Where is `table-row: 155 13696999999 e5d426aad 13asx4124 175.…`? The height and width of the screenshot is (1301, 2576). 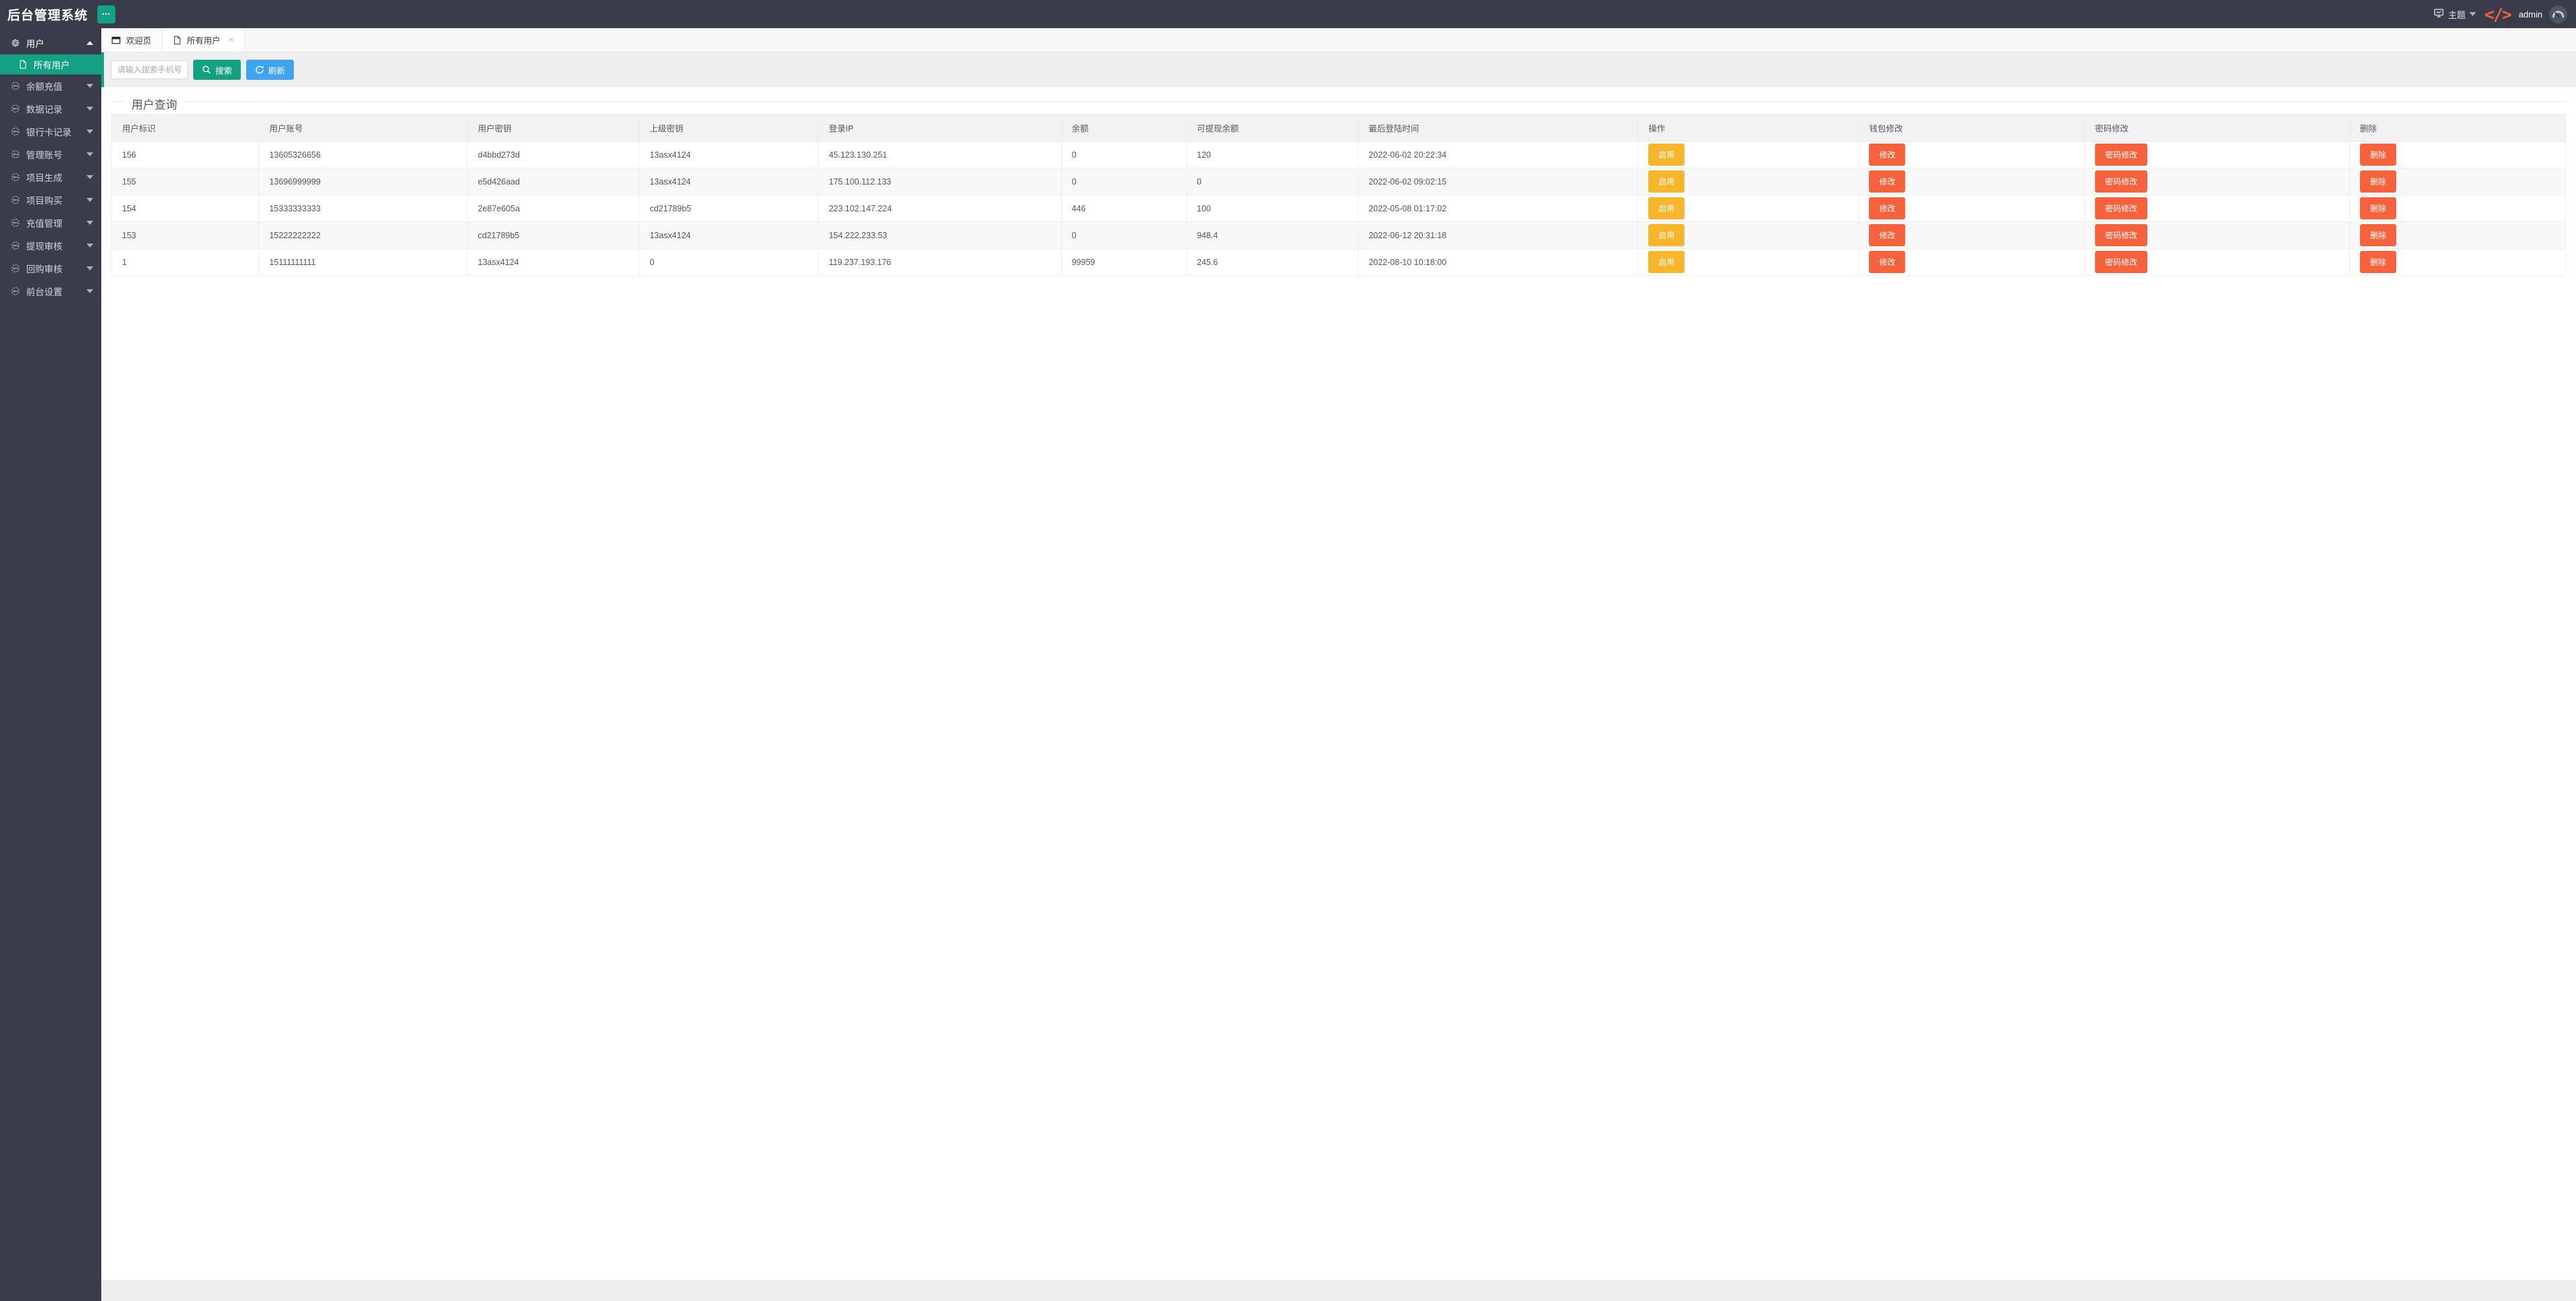
table-row: 155 13696999999 e5d426aad 13asx4124 175.… is located at coordinates (1338, 181).